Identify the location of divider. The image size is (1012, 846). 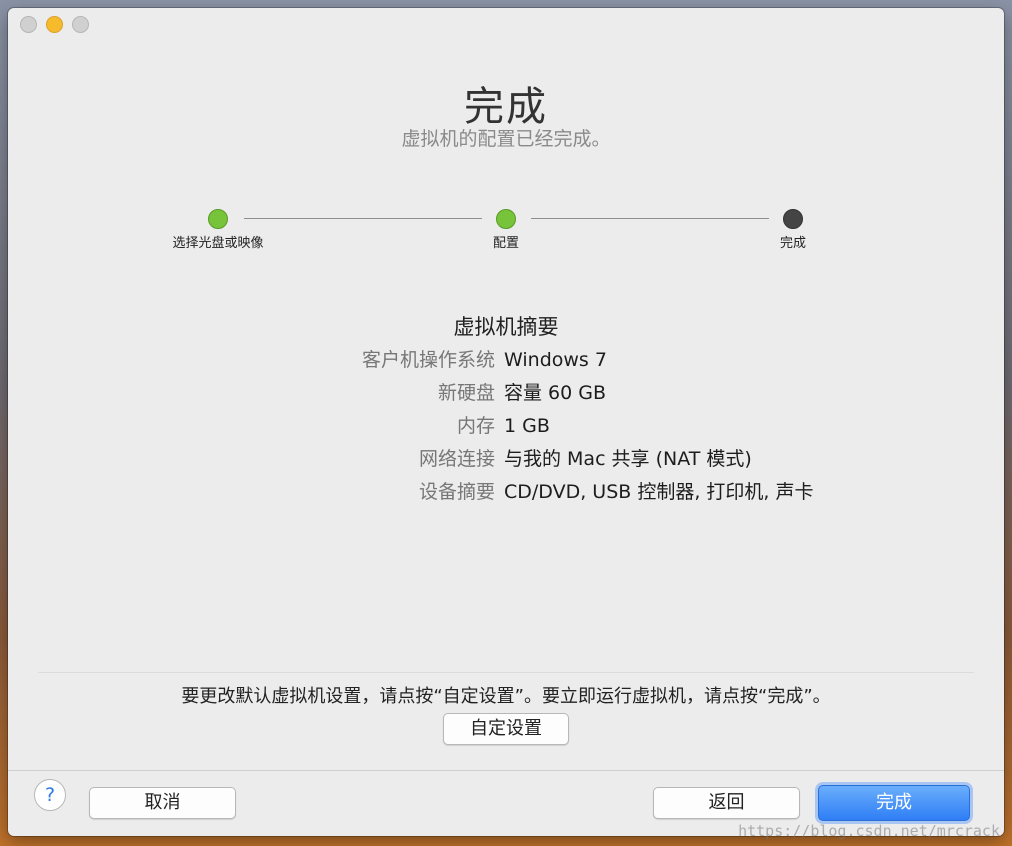
(506, 672).